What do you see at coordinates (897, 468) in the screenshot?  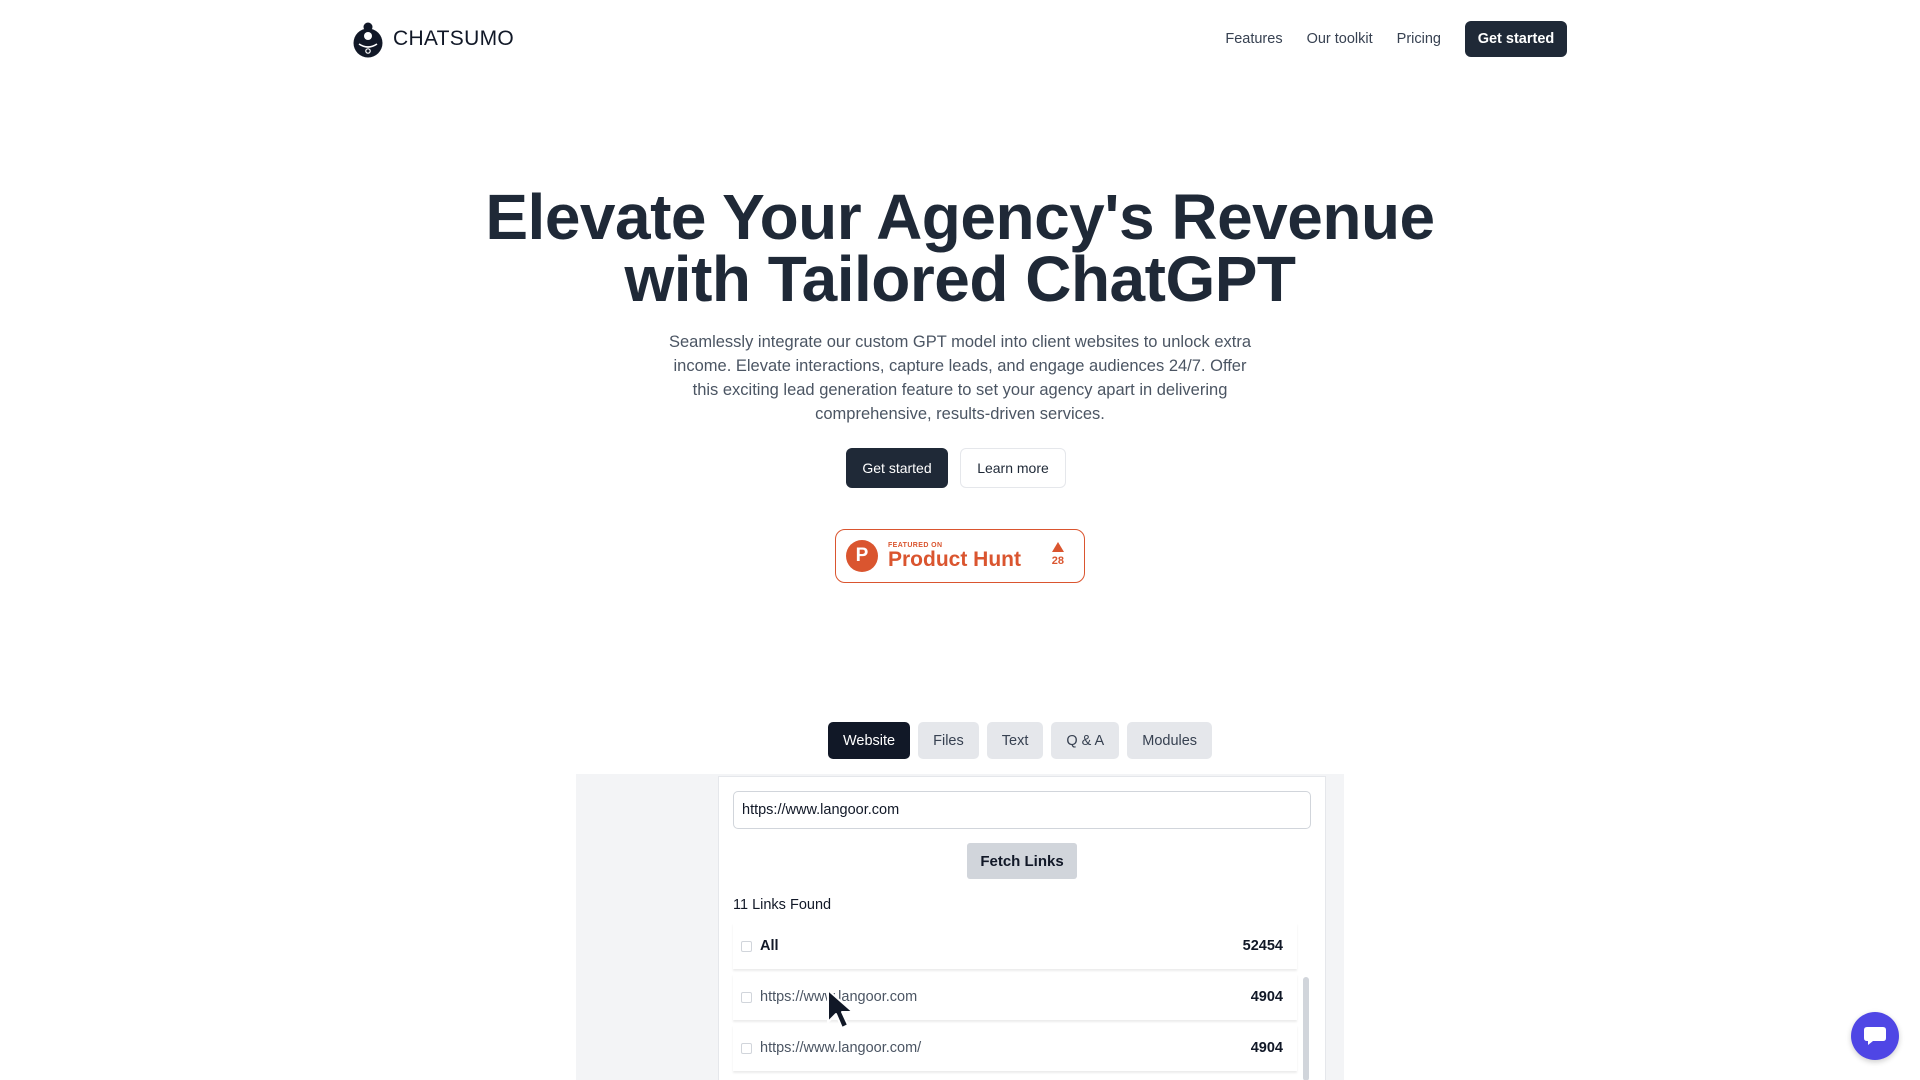 I see `hero-get-started-button: Get started` at bounding box center [897, 468].